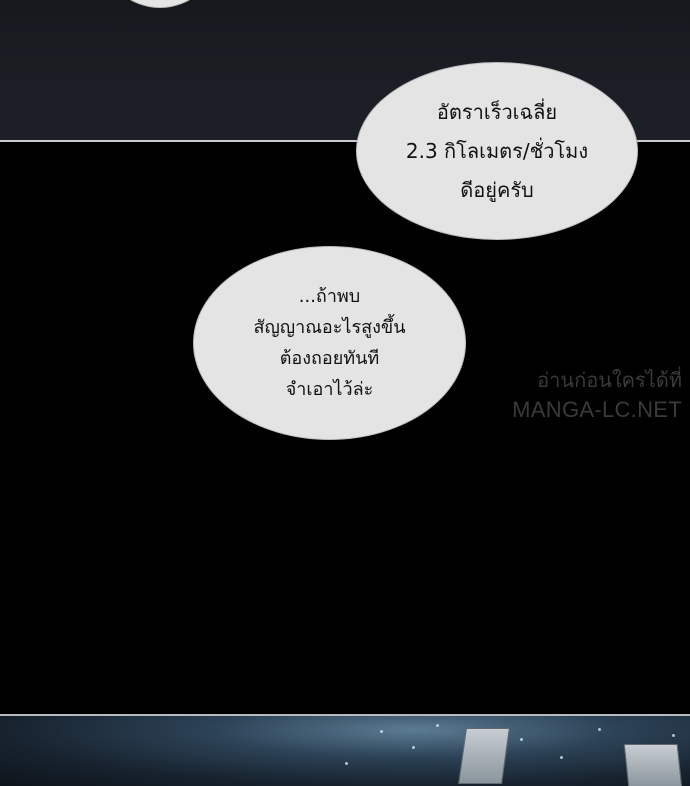  I want to click on bubble-text-line: จำเอาไว้ล่ะ, so click(329, 389).